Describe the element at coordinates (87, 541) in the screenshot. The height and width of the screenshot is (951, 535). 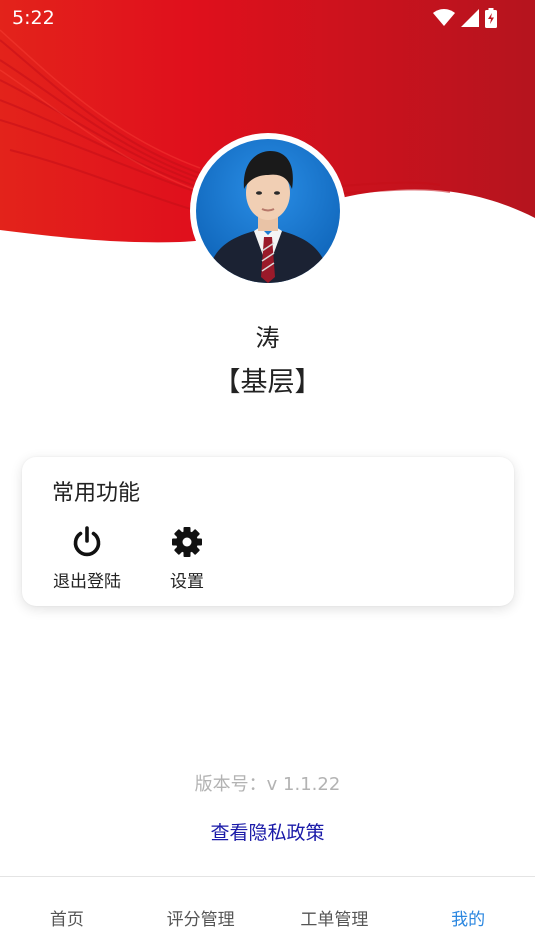
I see `power-icon` at that location.